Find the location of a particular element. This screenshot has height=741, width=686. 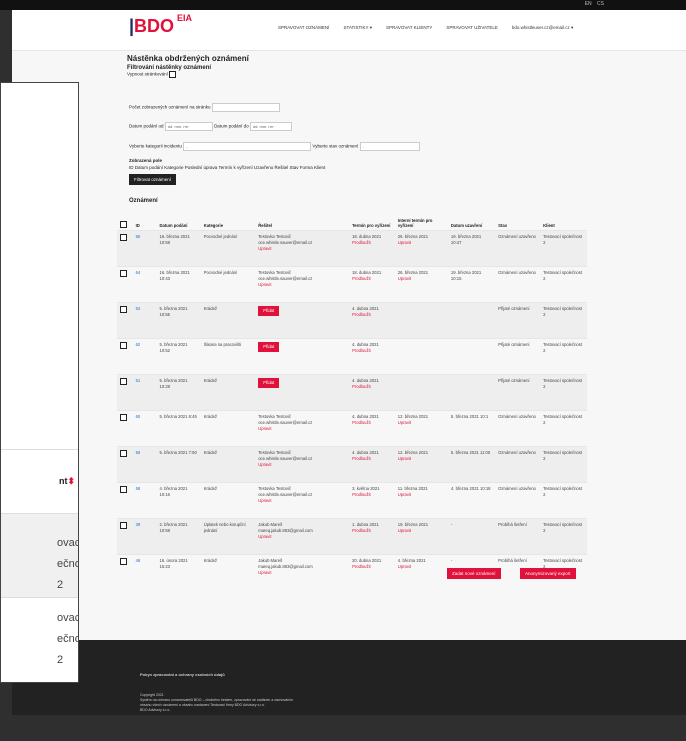

row-id: 64 is located at coordinates (144, 284).